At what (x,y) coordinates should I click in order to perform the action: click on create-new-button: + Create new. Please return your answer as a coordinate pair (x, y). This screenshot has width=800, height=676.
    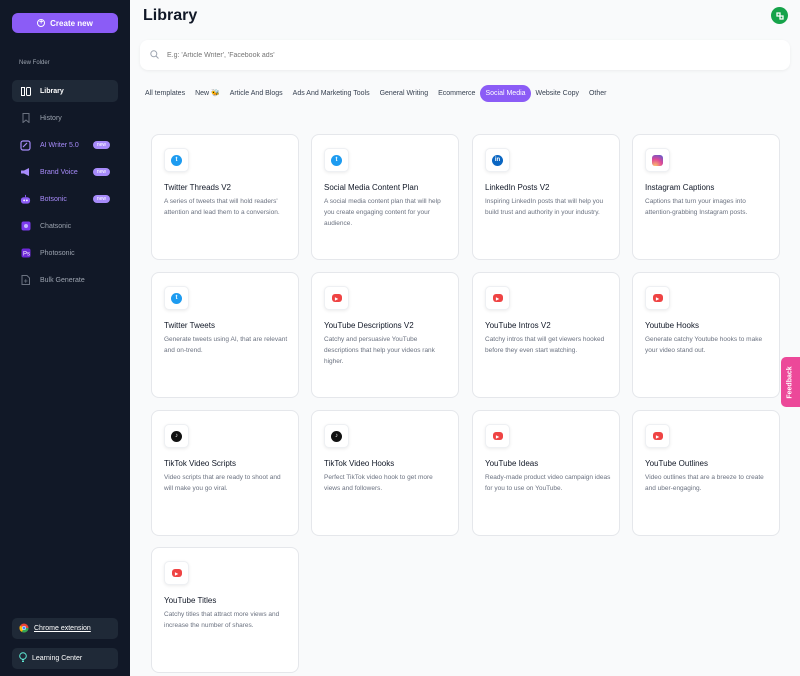
    Looking at the image, I should click on (65, 23).